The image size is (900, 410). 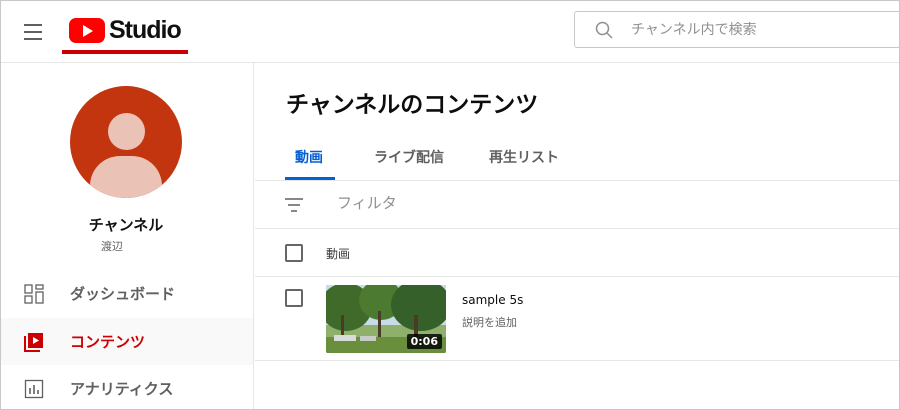 What do you see at coordinates (34, 389) in the screenshot?
I see `analytics-icon` at bounding box center [34, 389].